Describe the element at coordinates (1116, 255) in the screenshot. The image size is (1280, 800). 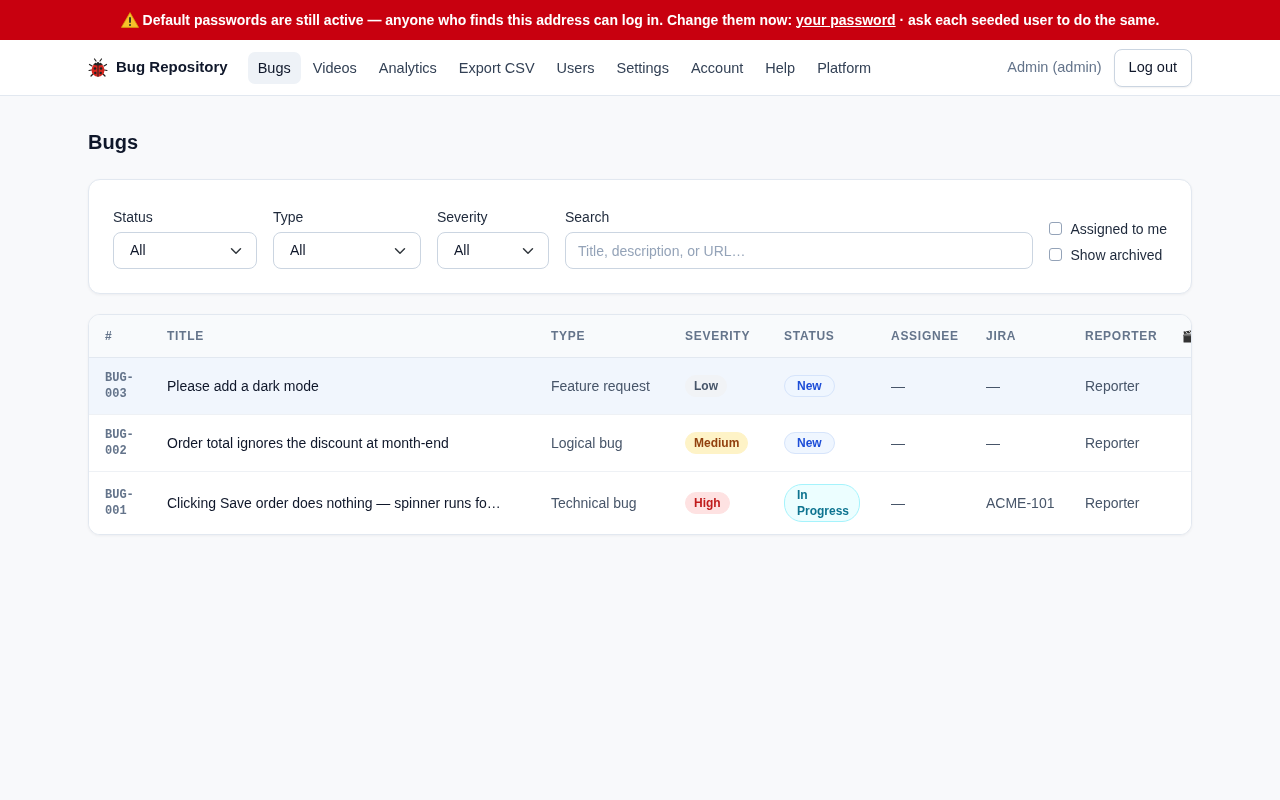
I see `checkbox-label: Show archived` at that location.